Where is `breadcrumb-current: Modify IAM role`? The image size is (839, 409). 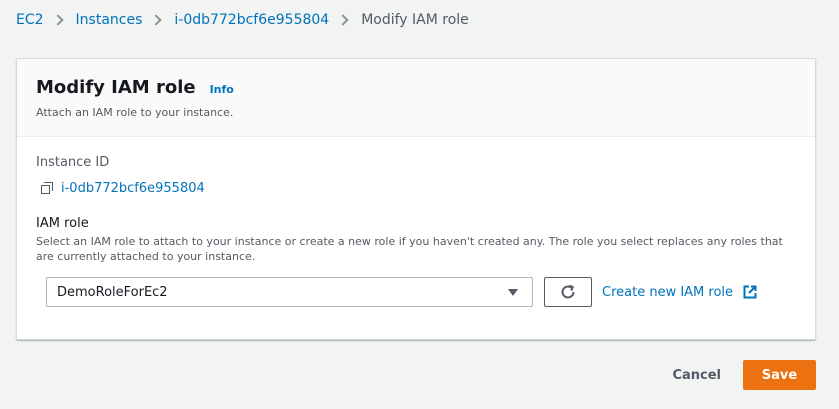 breadcrumb-current: Modify IAM role is located at coordinates (415, 20).